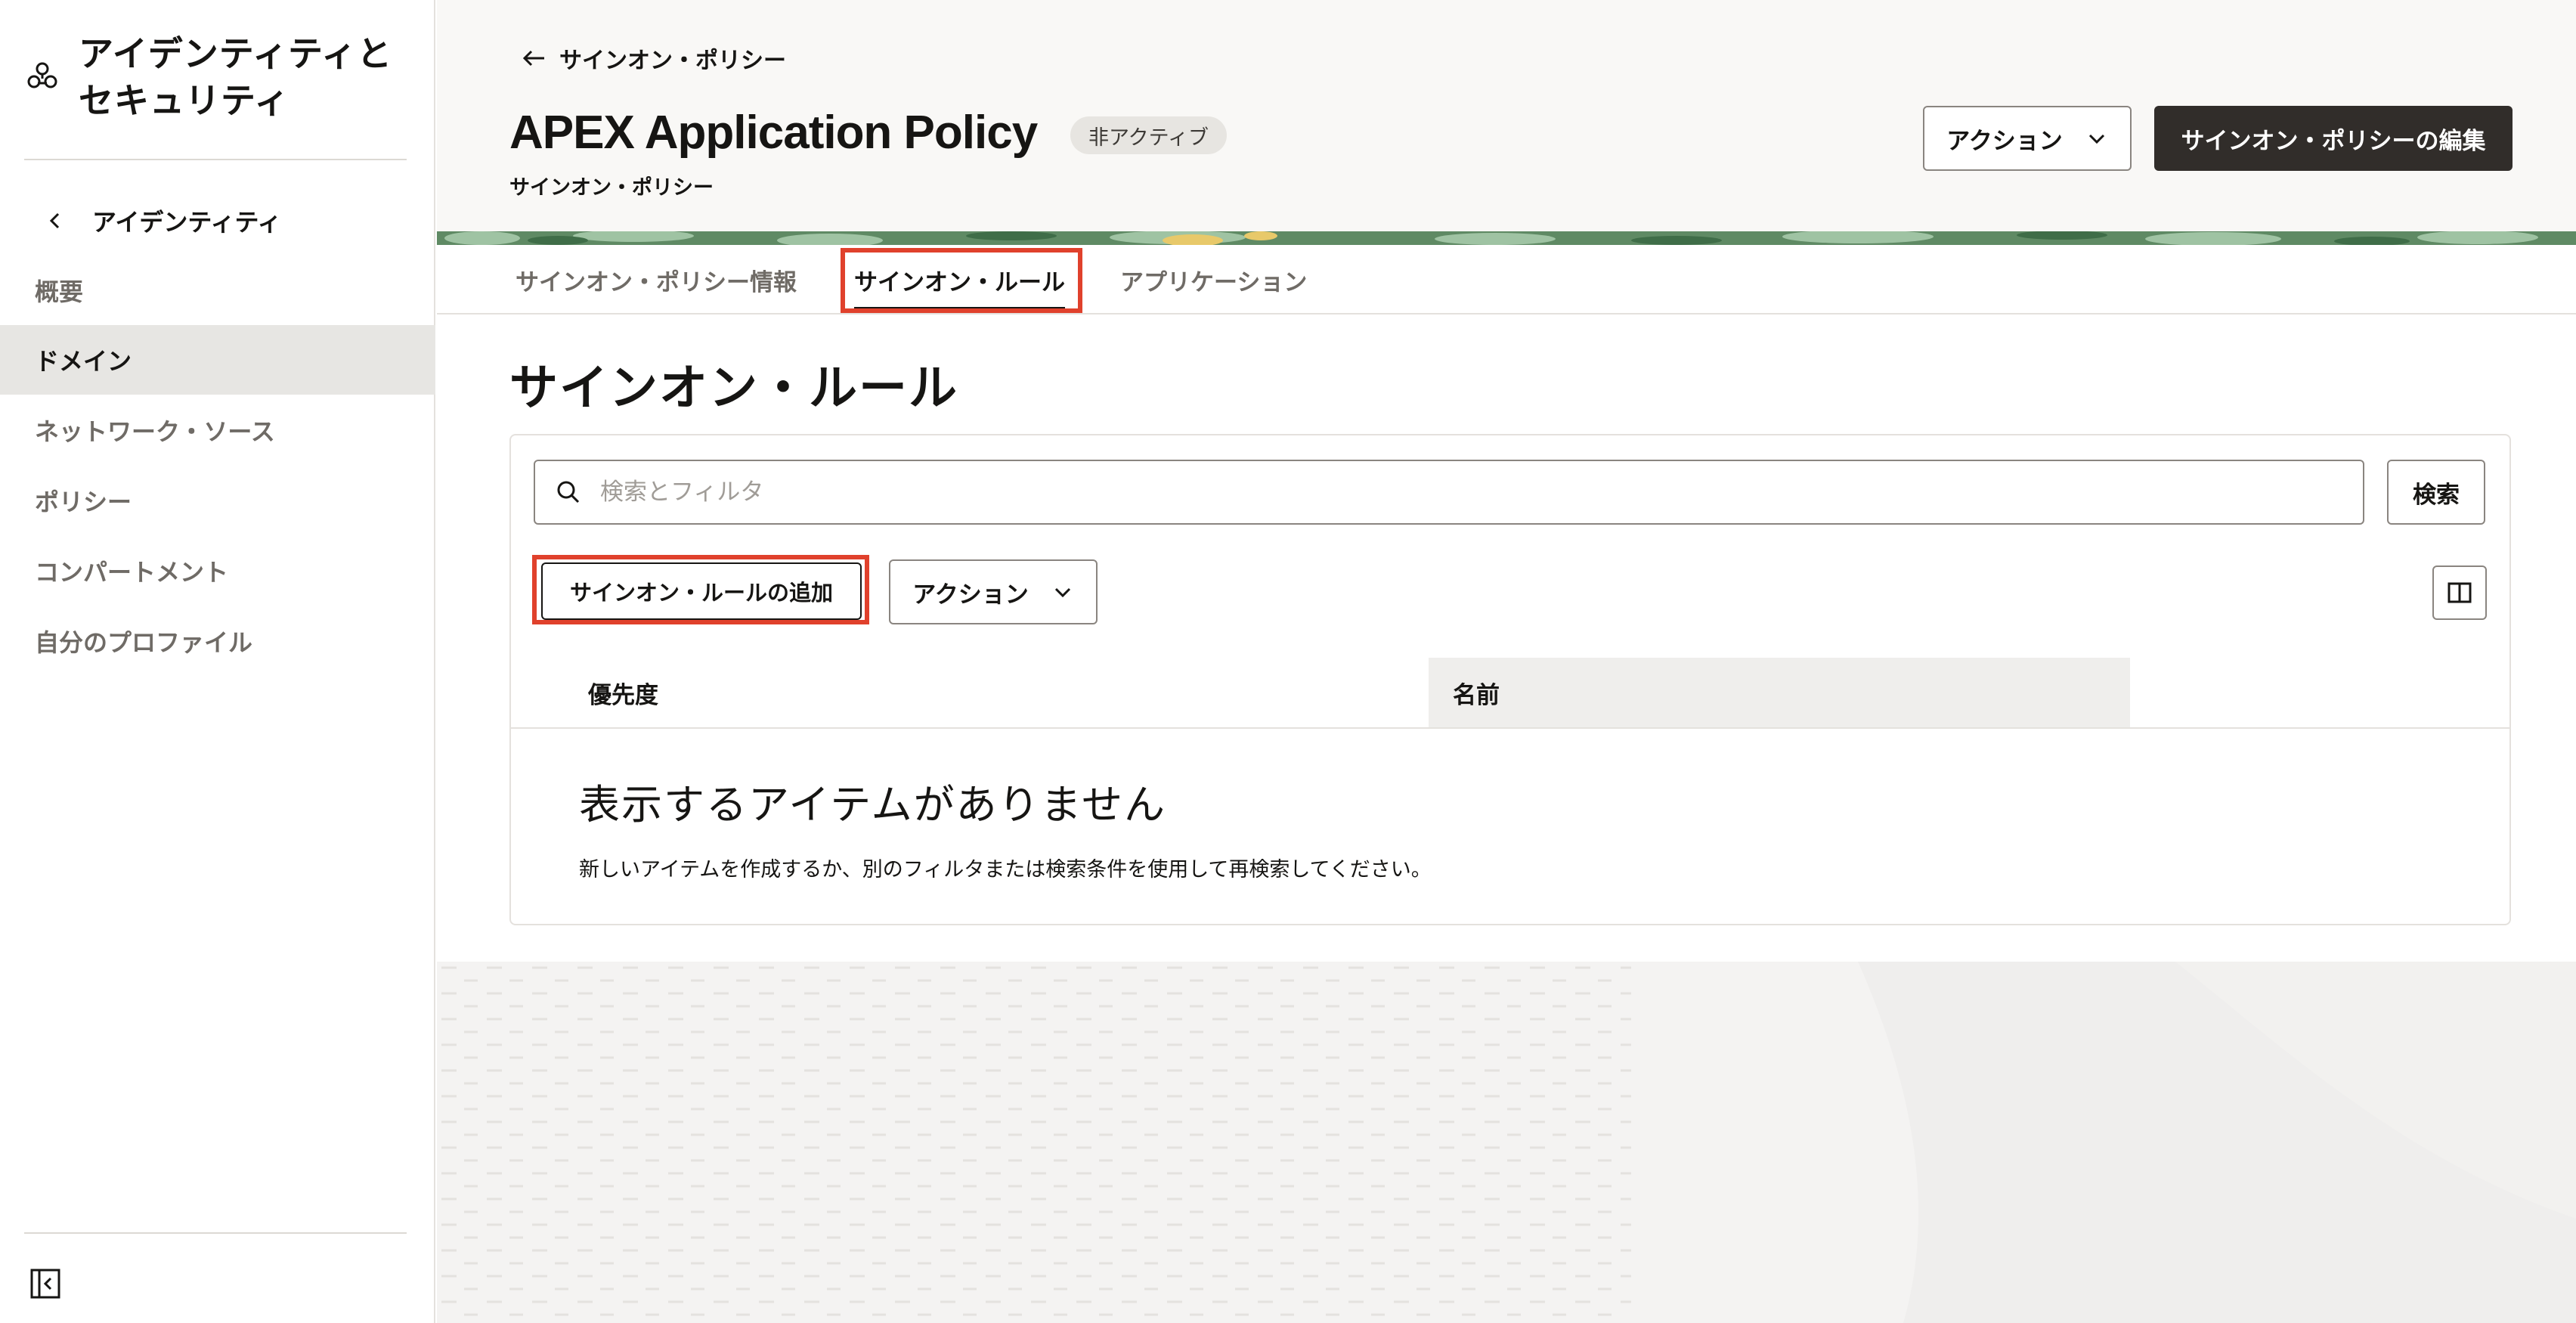 The image size is (2576, 1323). I want to click on header-actions-button: アクション, so click(2027, 138).